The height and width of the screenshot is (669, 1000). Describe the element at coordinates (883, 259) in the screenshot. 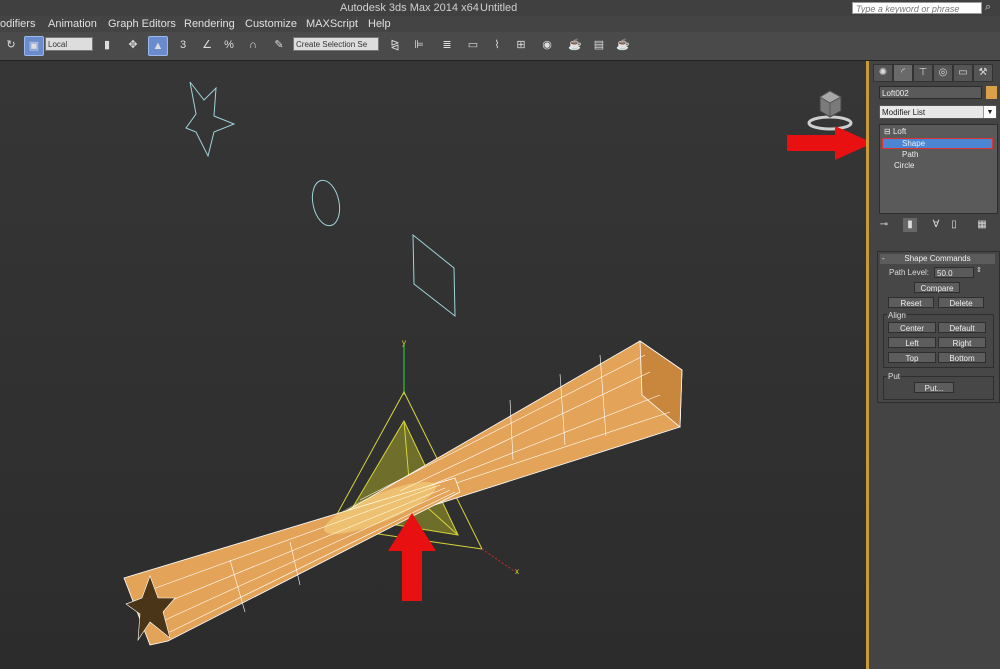

I see `minus-icon: -` at that location.